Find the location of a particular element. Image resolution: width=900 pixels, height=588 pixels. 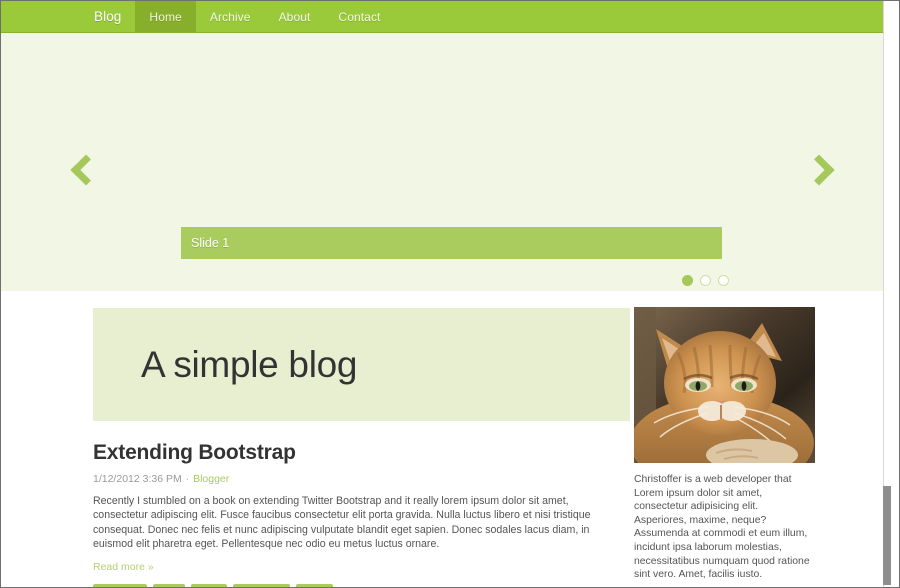

tag-javascript: JavaScript is located at coordinates (261, 585).